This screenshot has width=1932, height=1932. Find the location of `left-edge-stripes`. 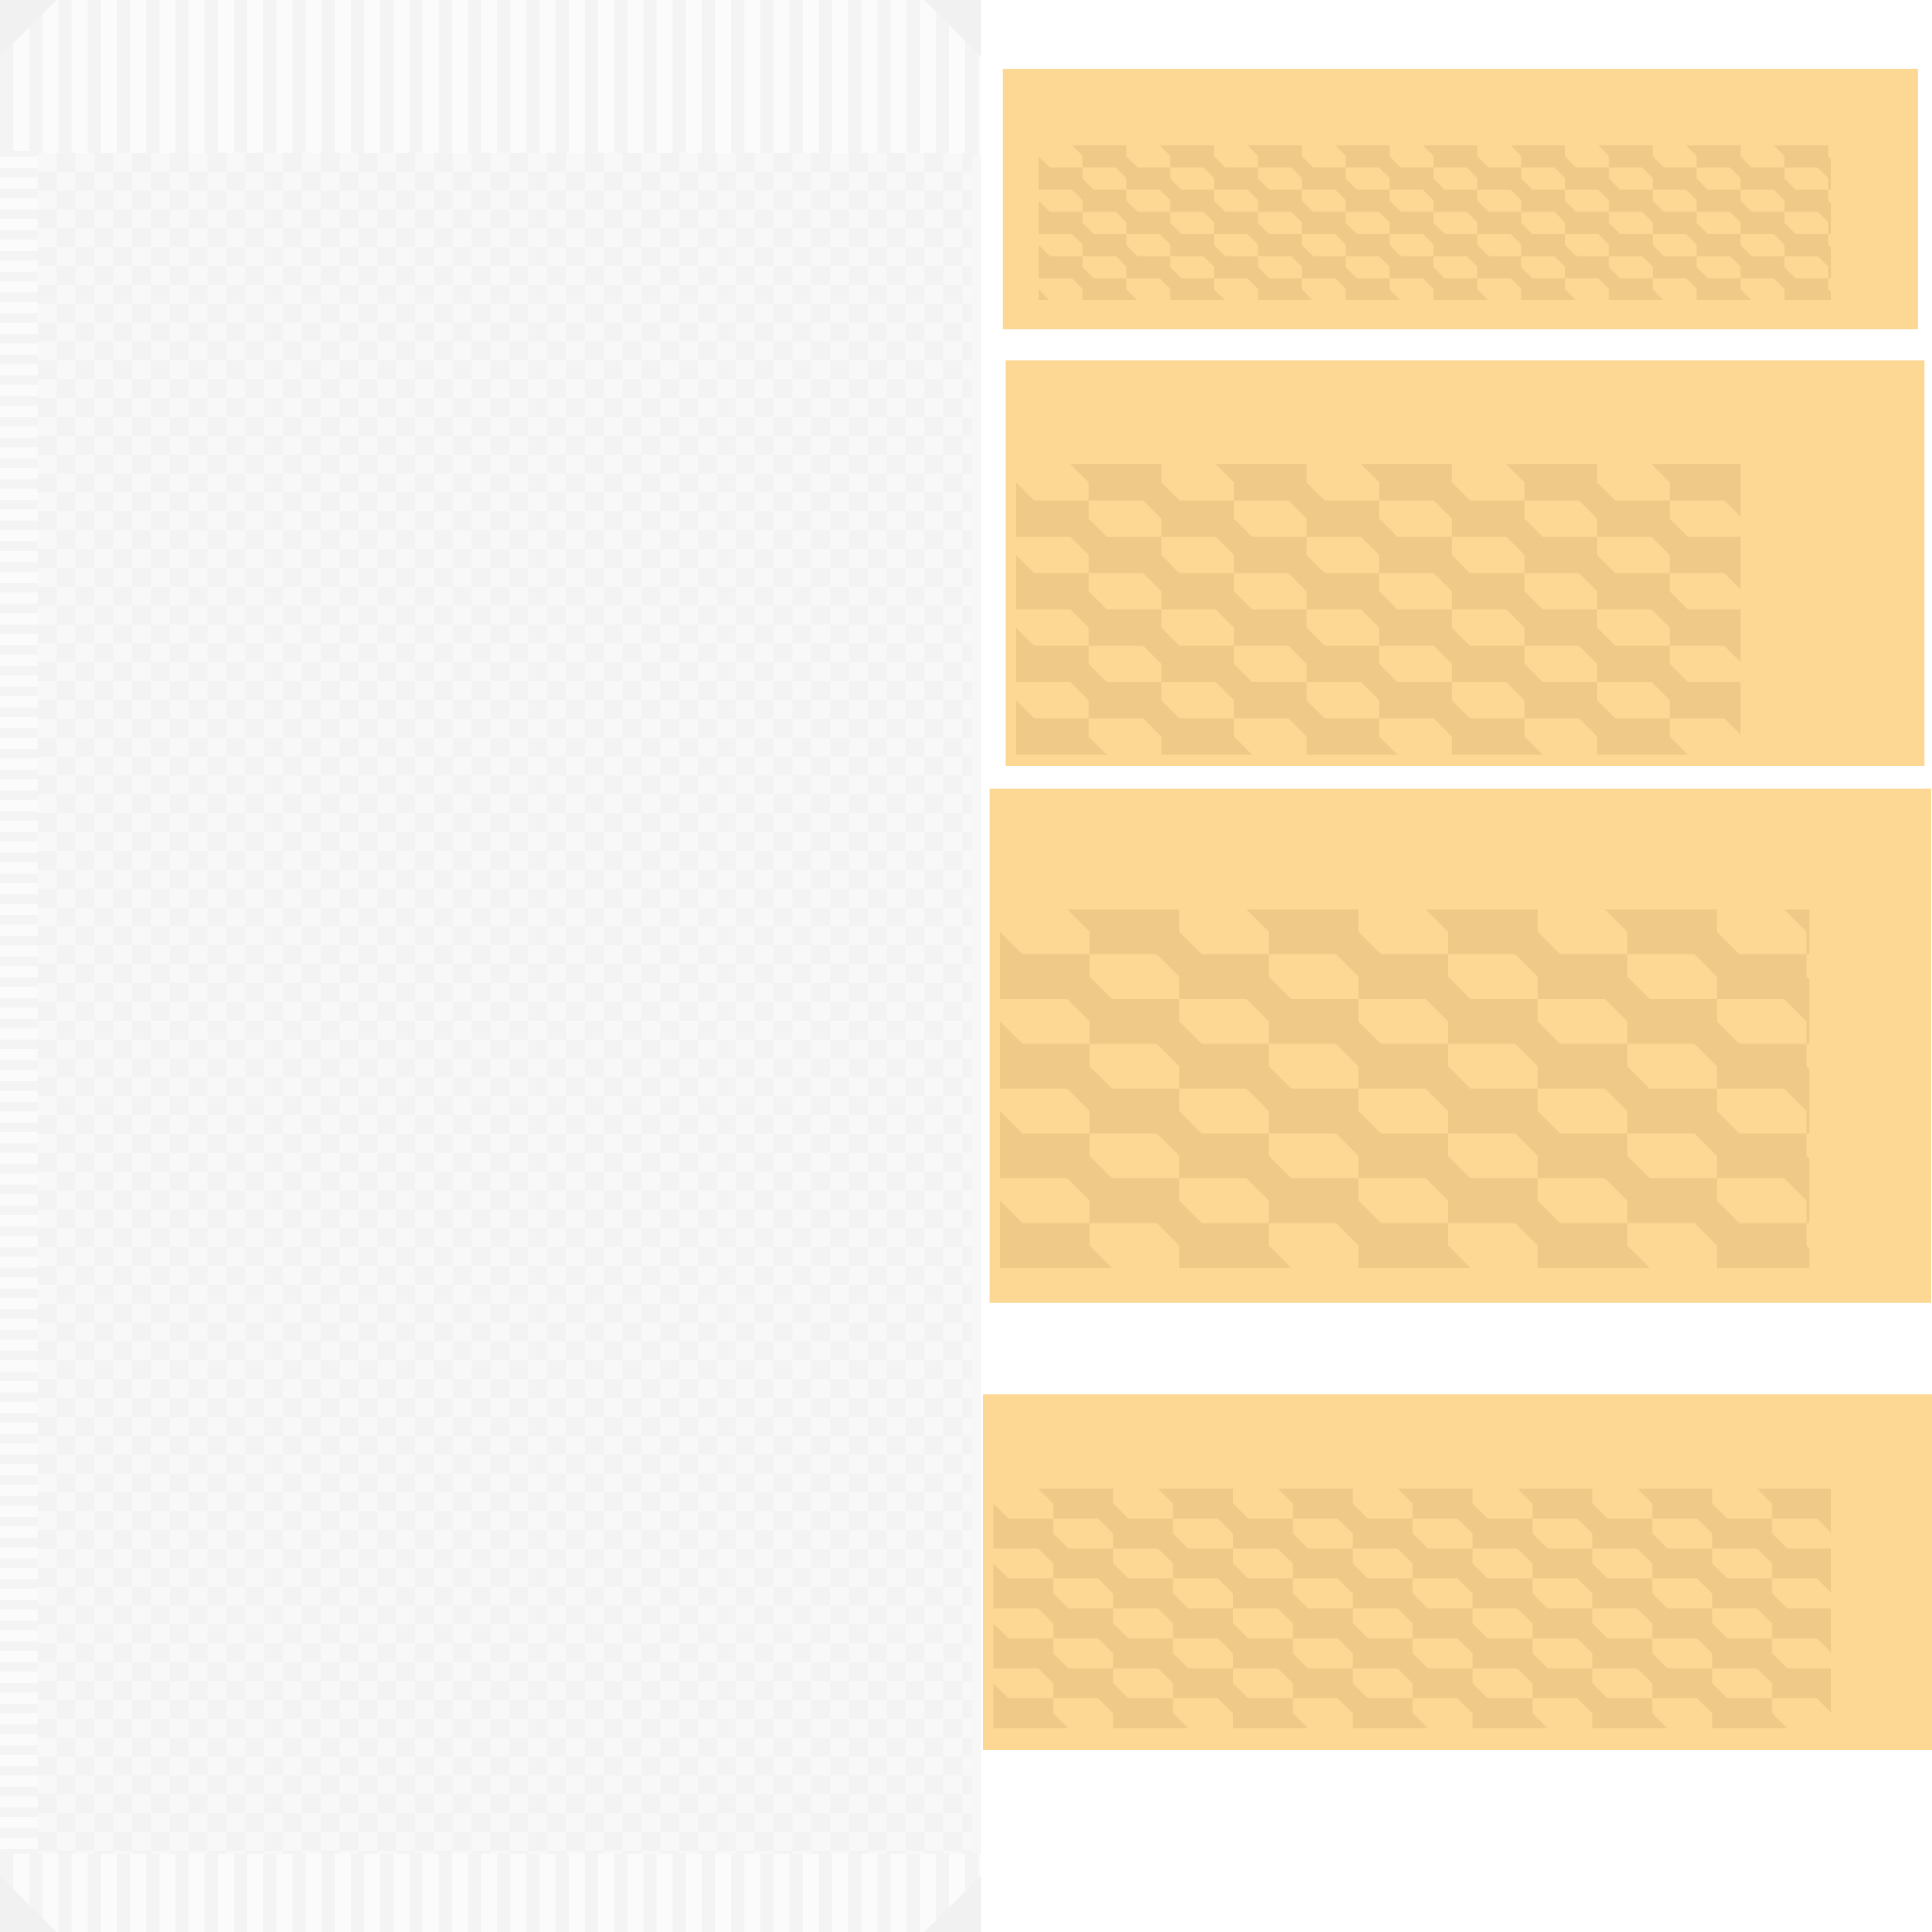

left-edge-stripes is located at coordinates (19, 1005).